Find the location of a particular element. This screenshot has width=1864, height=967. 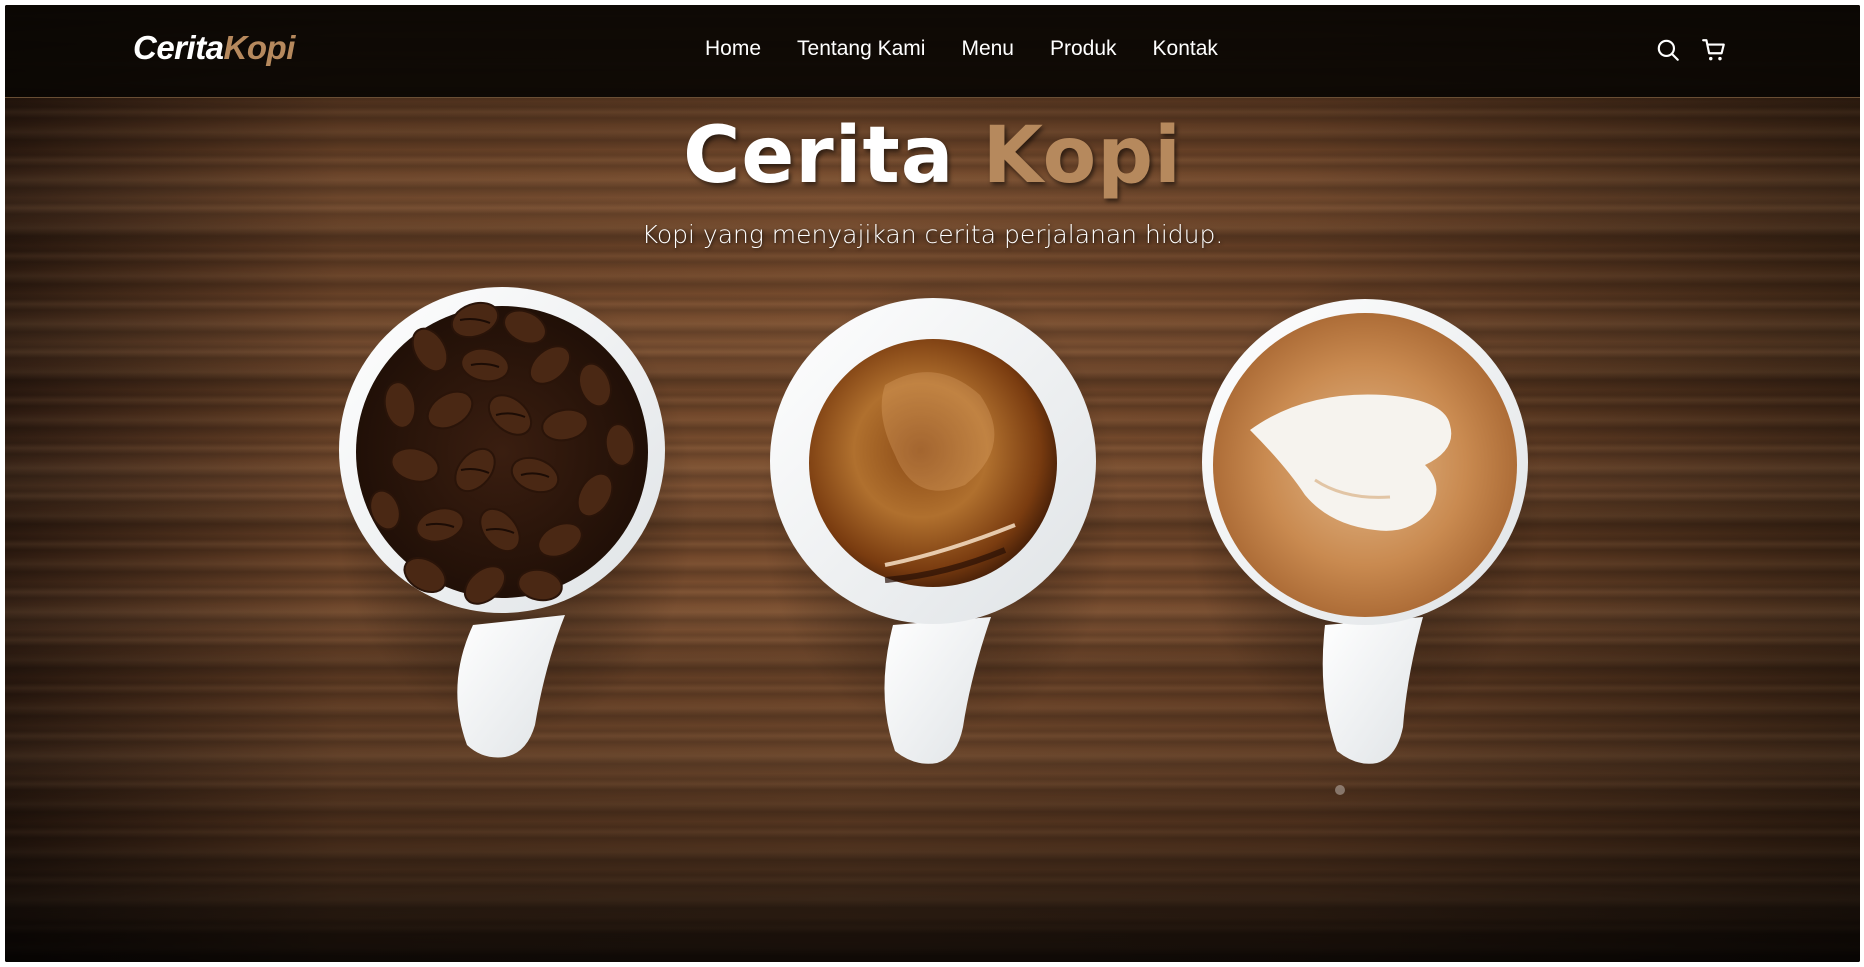

nav-link-menu: Menu is located at coordinates (987, 49).